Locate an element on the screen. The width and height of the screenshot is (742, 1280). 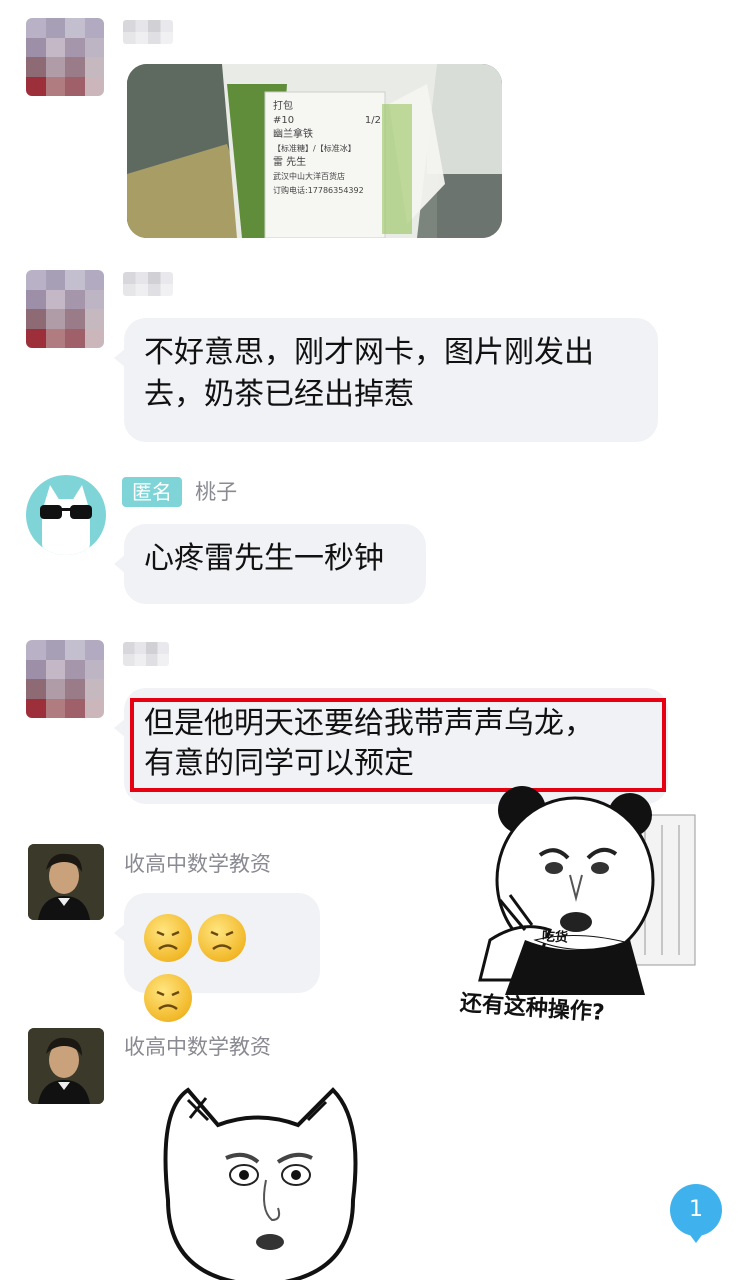
message-bubble: 心疼雷先生一秒钟 is located at coordinates (270, 564).